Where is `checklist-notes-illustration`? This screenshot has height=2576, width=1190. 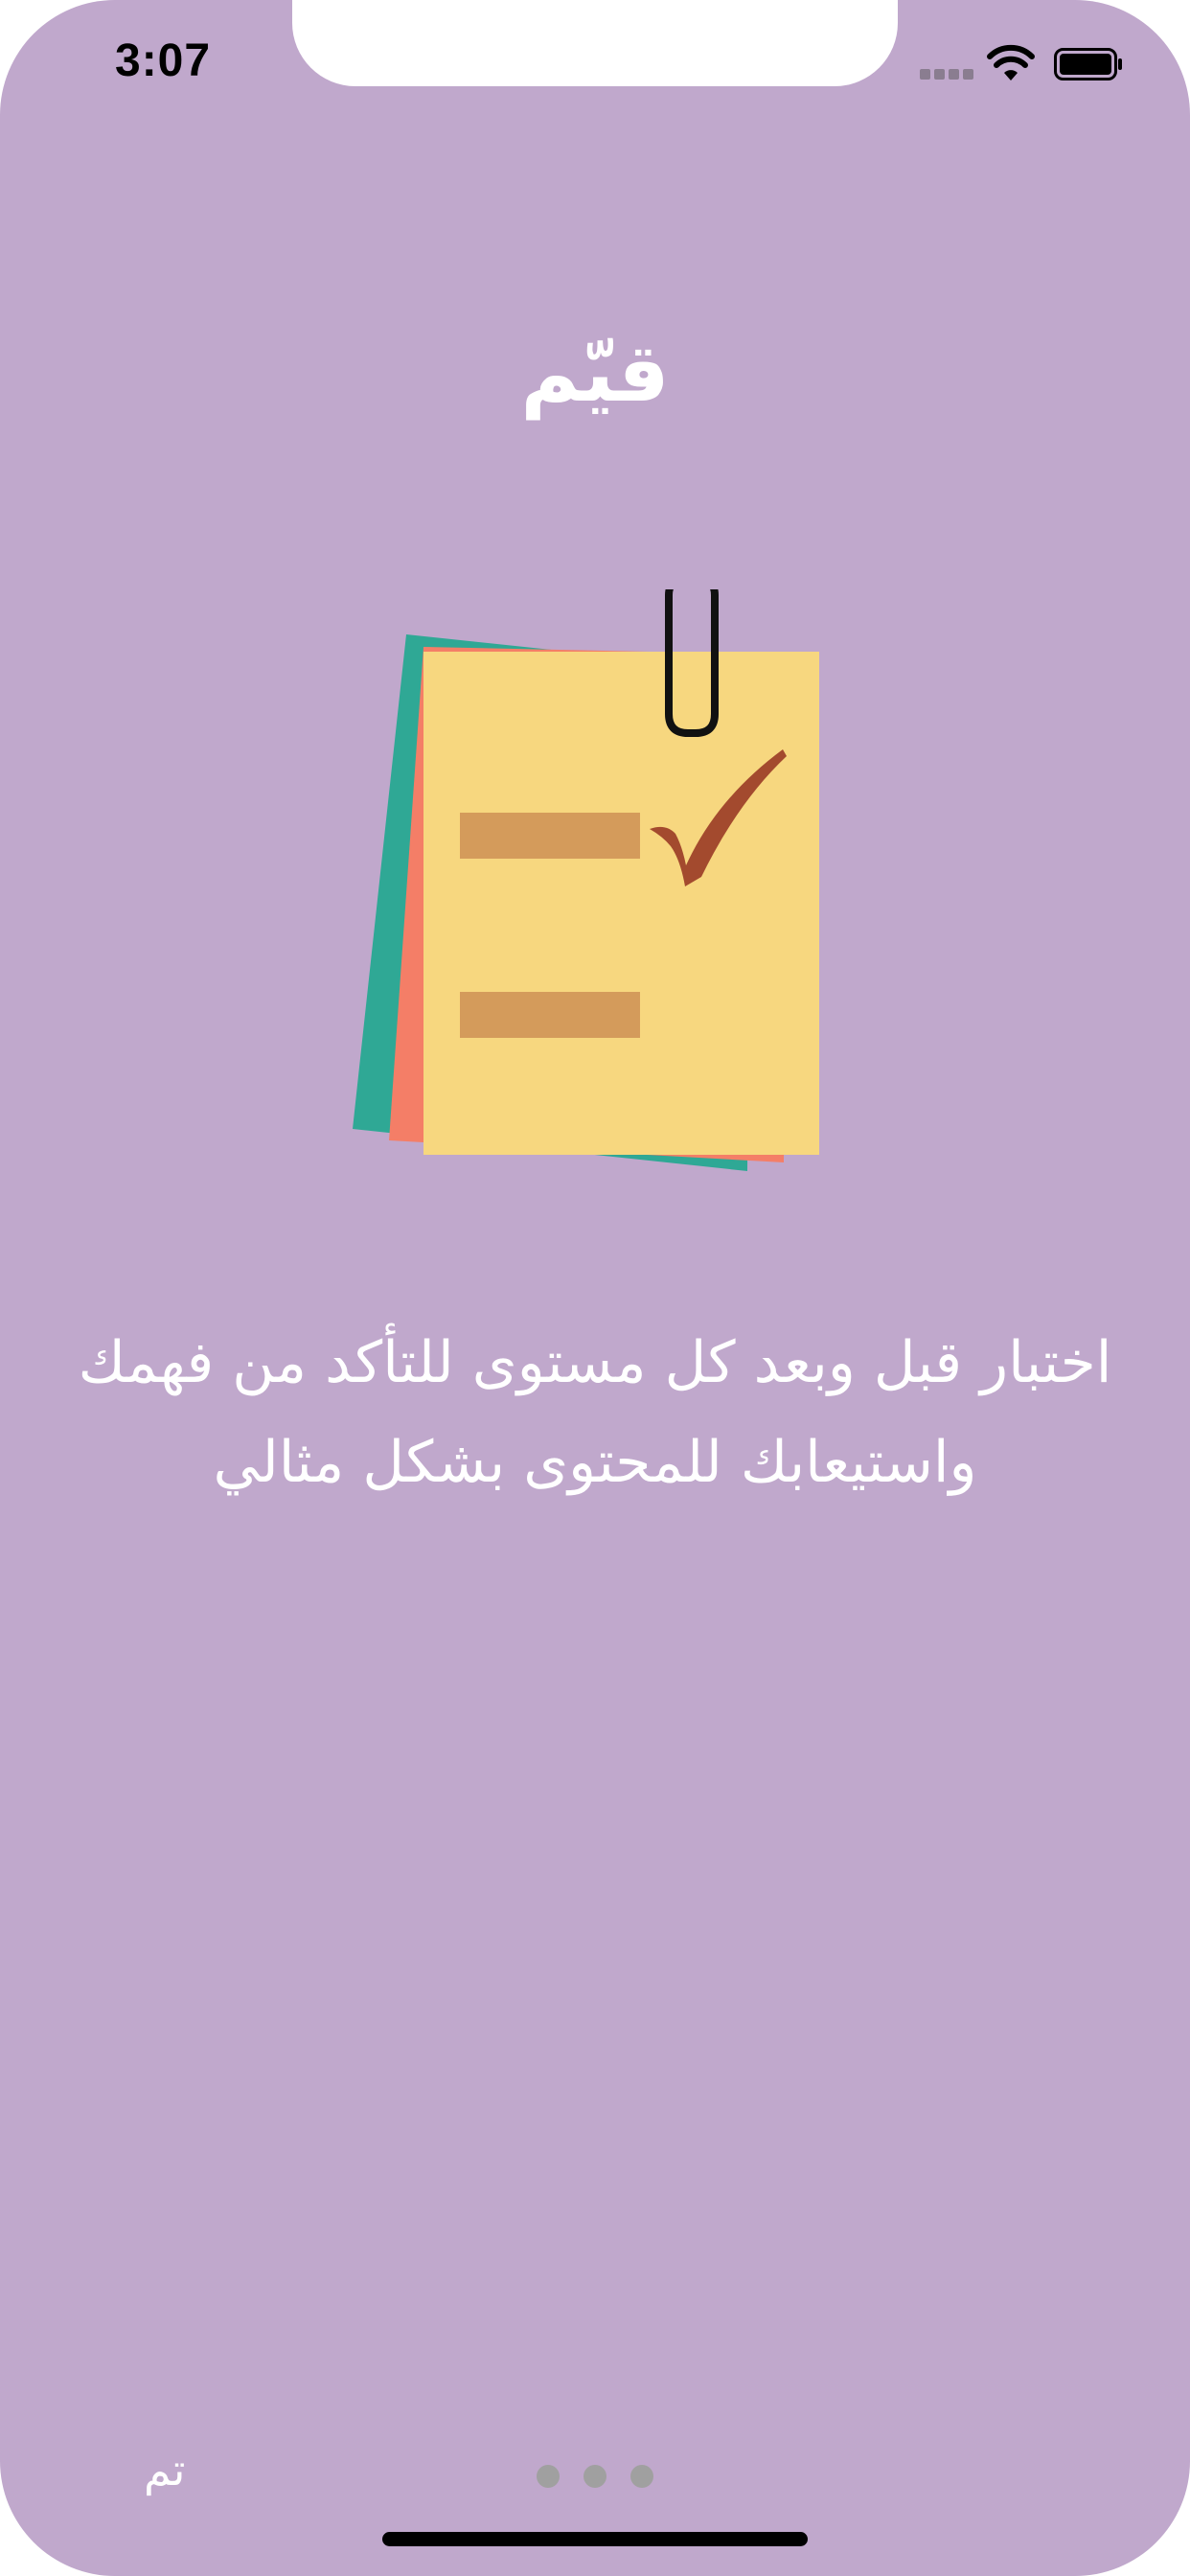 checklist-notes-illustration is located at coordinates (586, 880).